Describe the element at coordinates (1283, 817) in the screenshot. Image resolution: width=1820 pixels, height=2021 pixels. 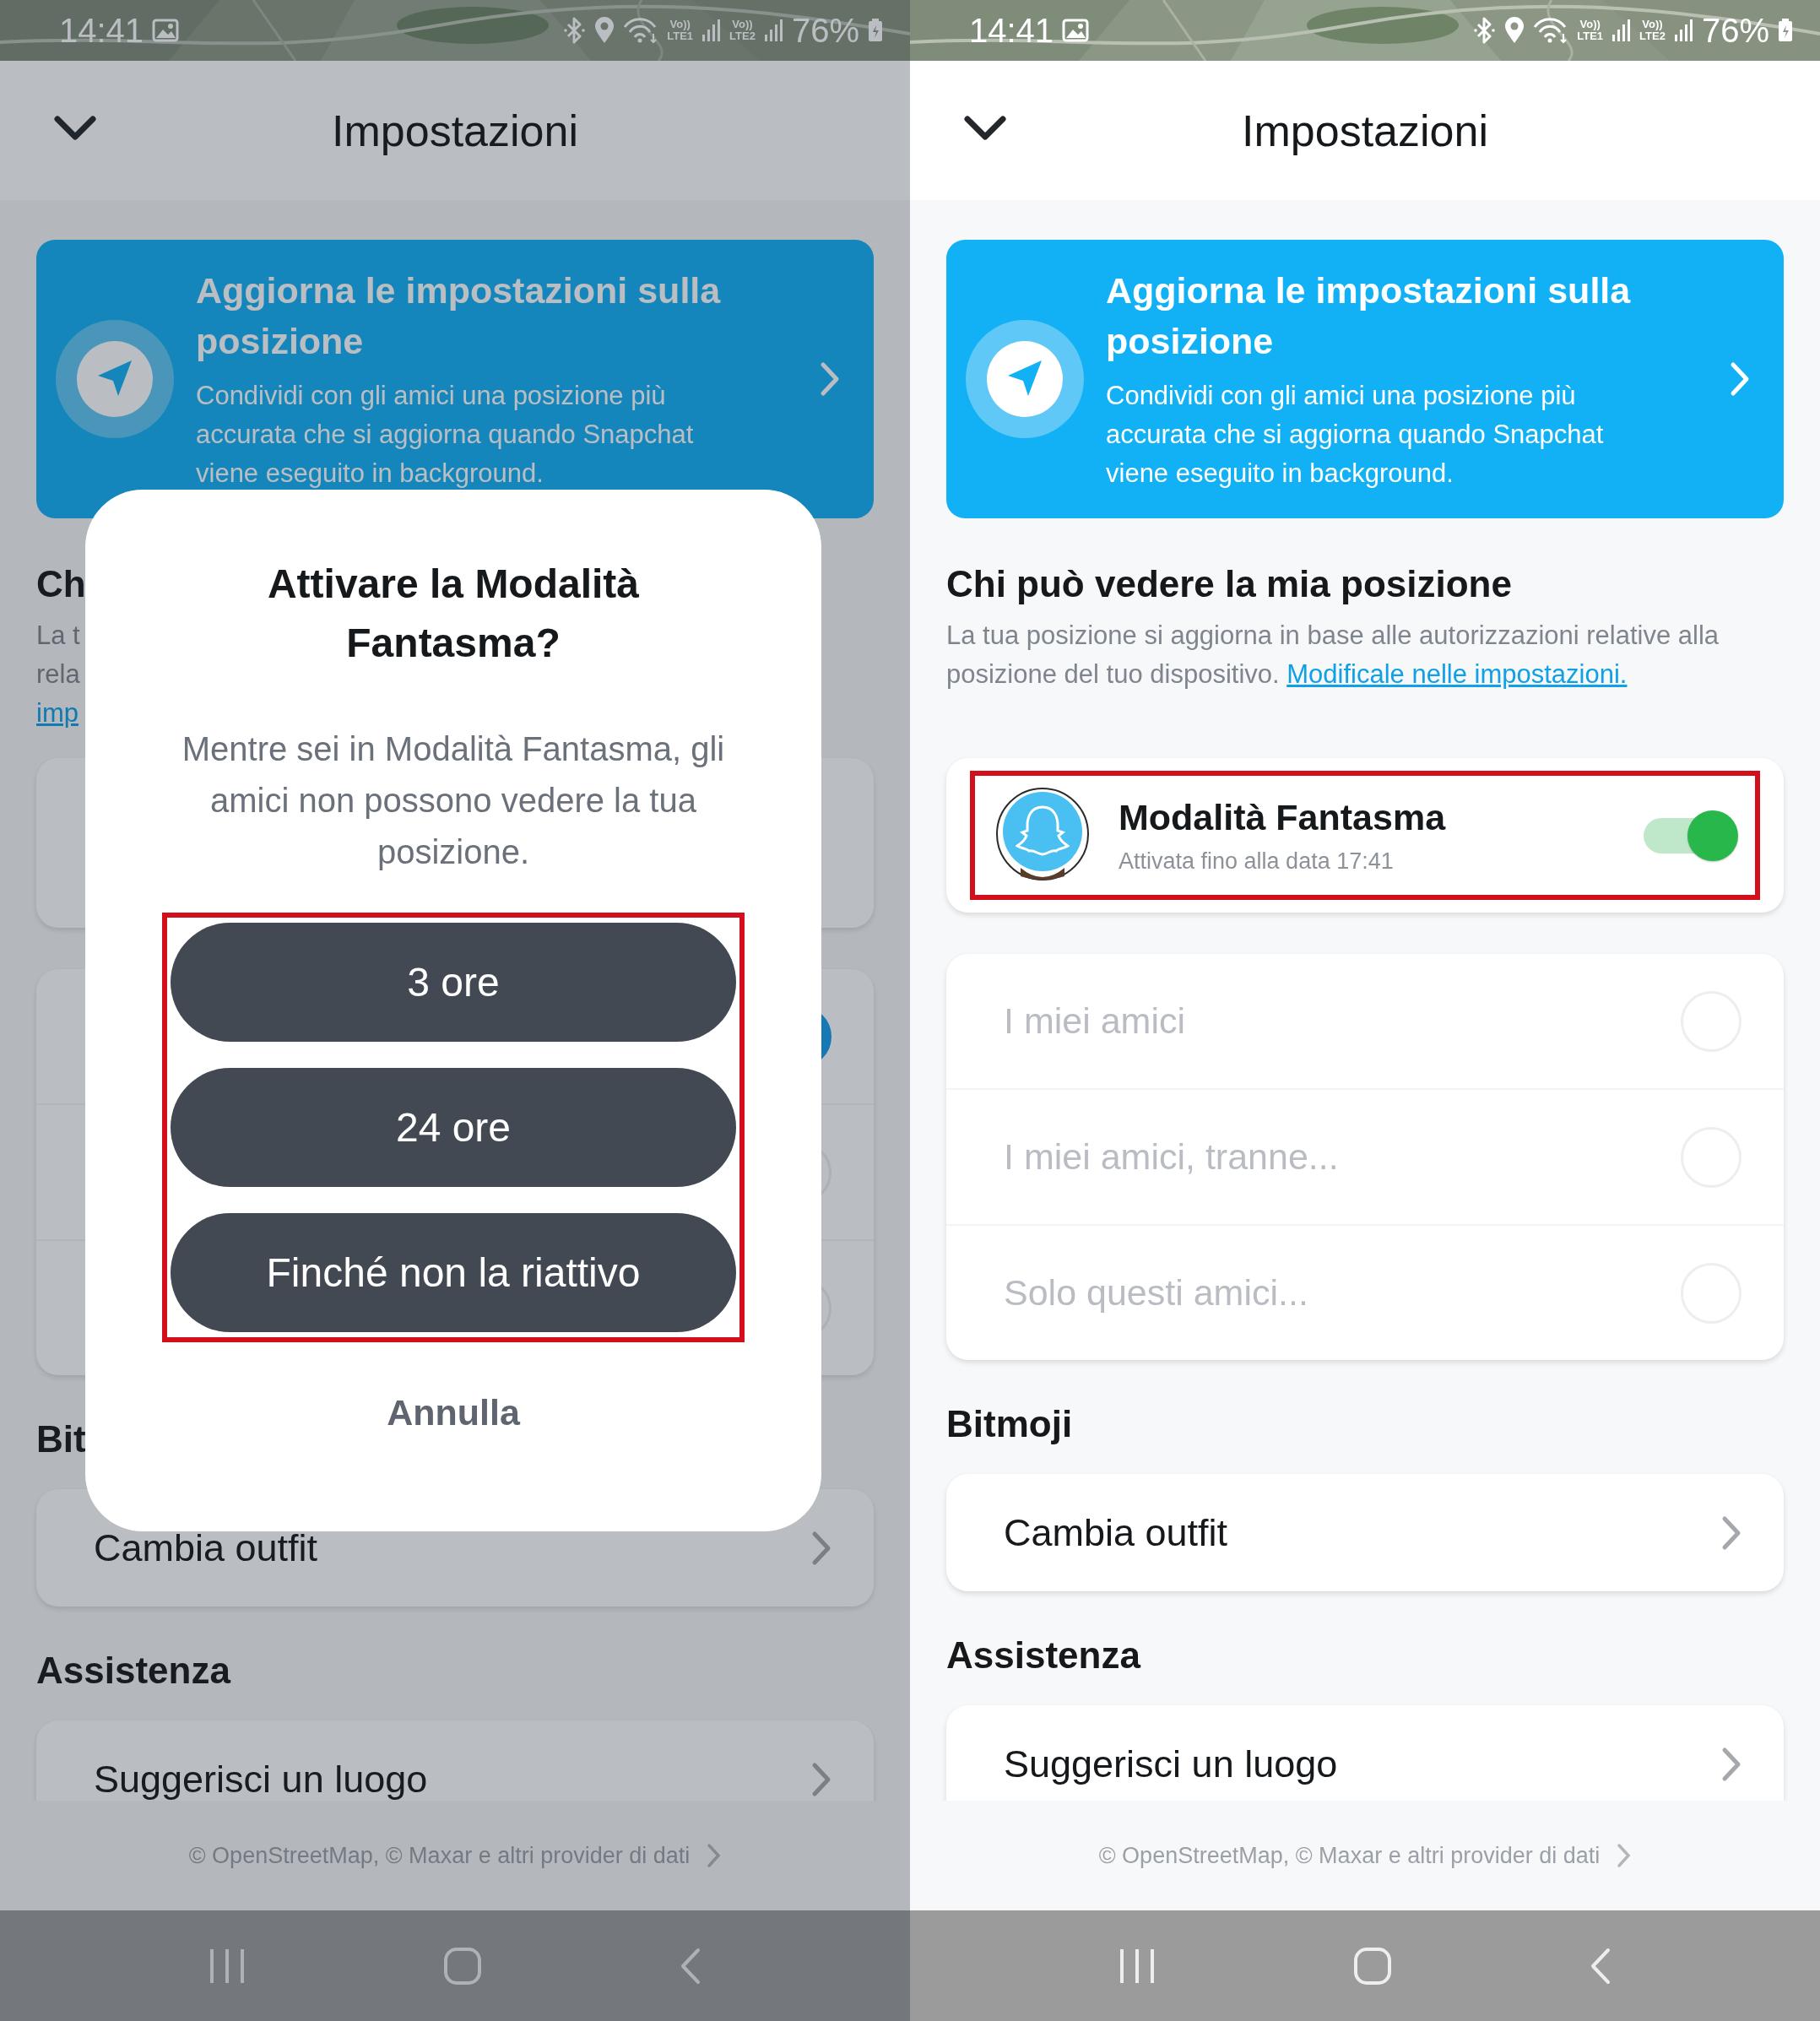
I see `ghost-mode-title: Modalità Fantasma` at that location.